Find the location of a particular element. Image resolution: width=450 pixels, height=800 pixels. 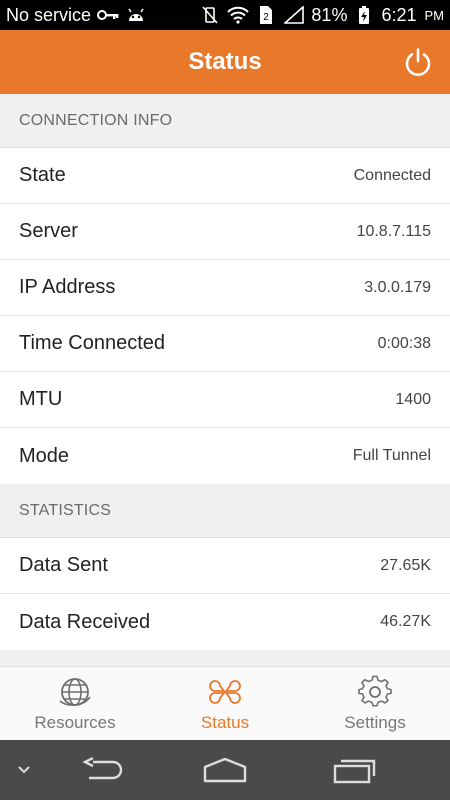

tab-label: Resources is located at coordinates (75, 722).